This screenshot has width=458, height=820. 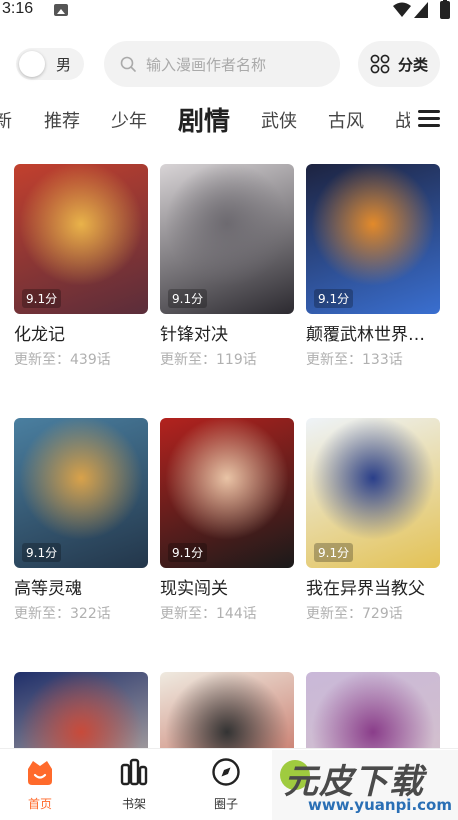 I want to click on nav-home: 首页, so click(x=40, y=784).